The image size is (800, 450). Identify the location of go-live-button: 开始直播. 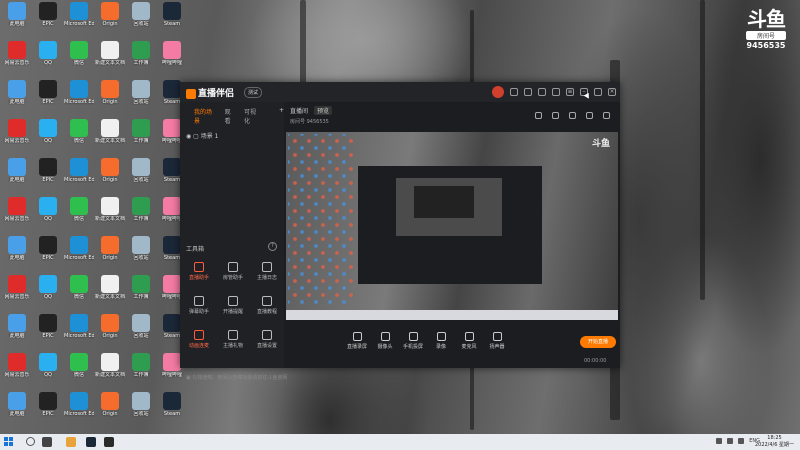
(598, 342).